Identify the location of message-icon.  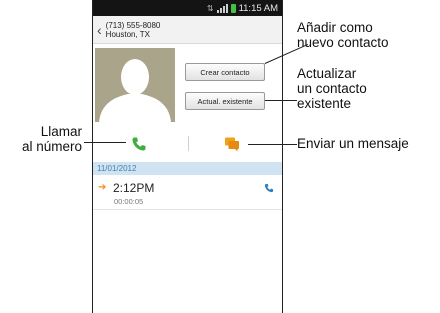
(232, 144).